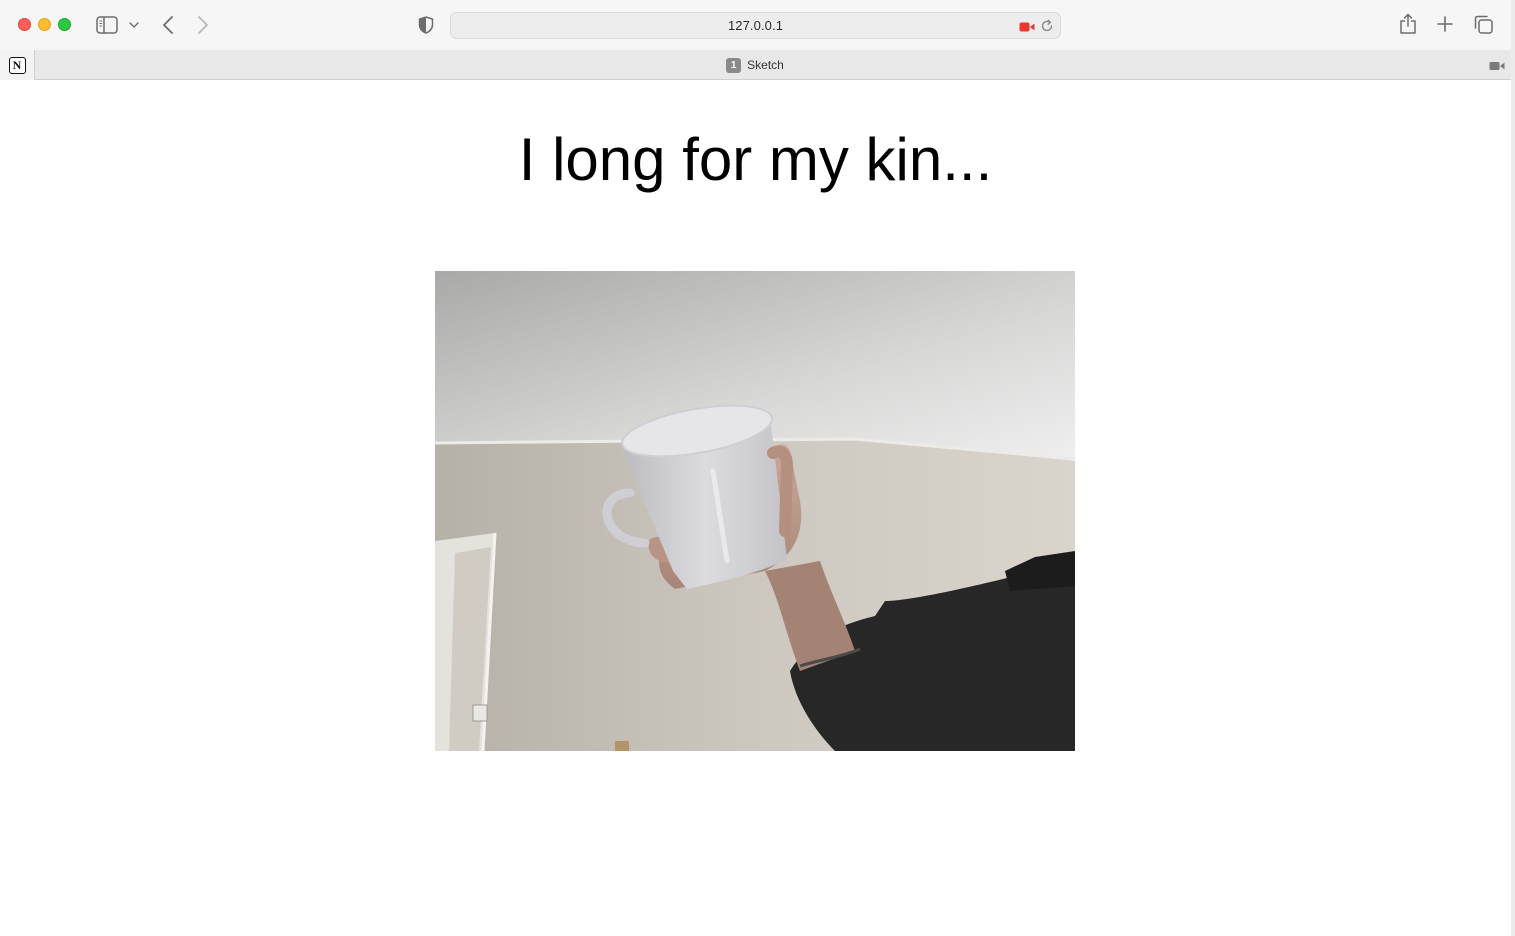  What do you see at coordinates (426, 25) in the screenshot?
I see `shield-icon` at bounding box center [426, 25].